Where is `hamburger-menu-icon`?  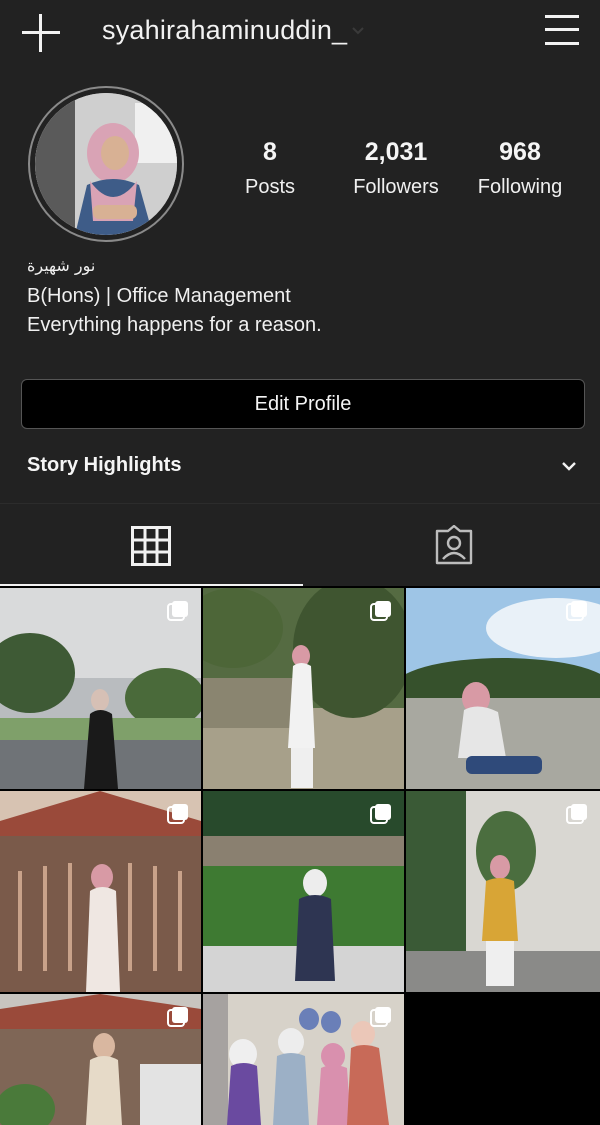
hamburger-menu-icon is located at coordinates (562, 30).